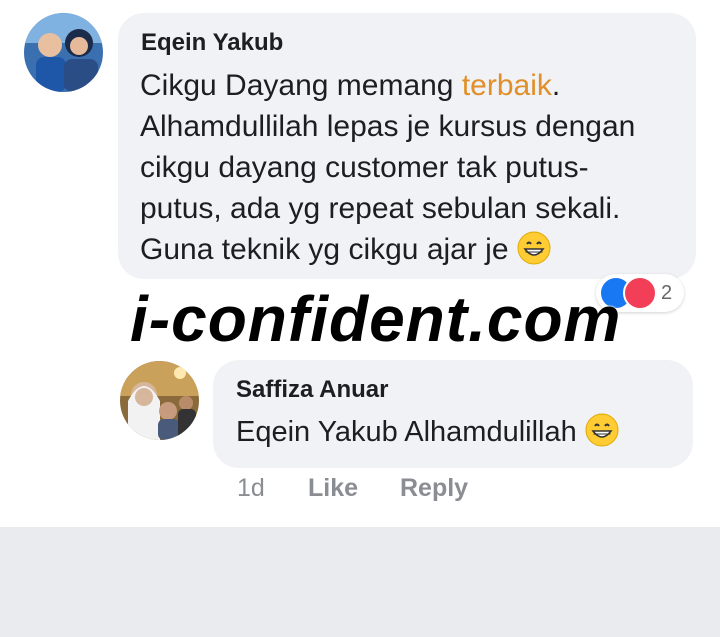 The width and height of the screenshot is (720, 637). I want to click on reaction-count: 2, so click(667, 292).